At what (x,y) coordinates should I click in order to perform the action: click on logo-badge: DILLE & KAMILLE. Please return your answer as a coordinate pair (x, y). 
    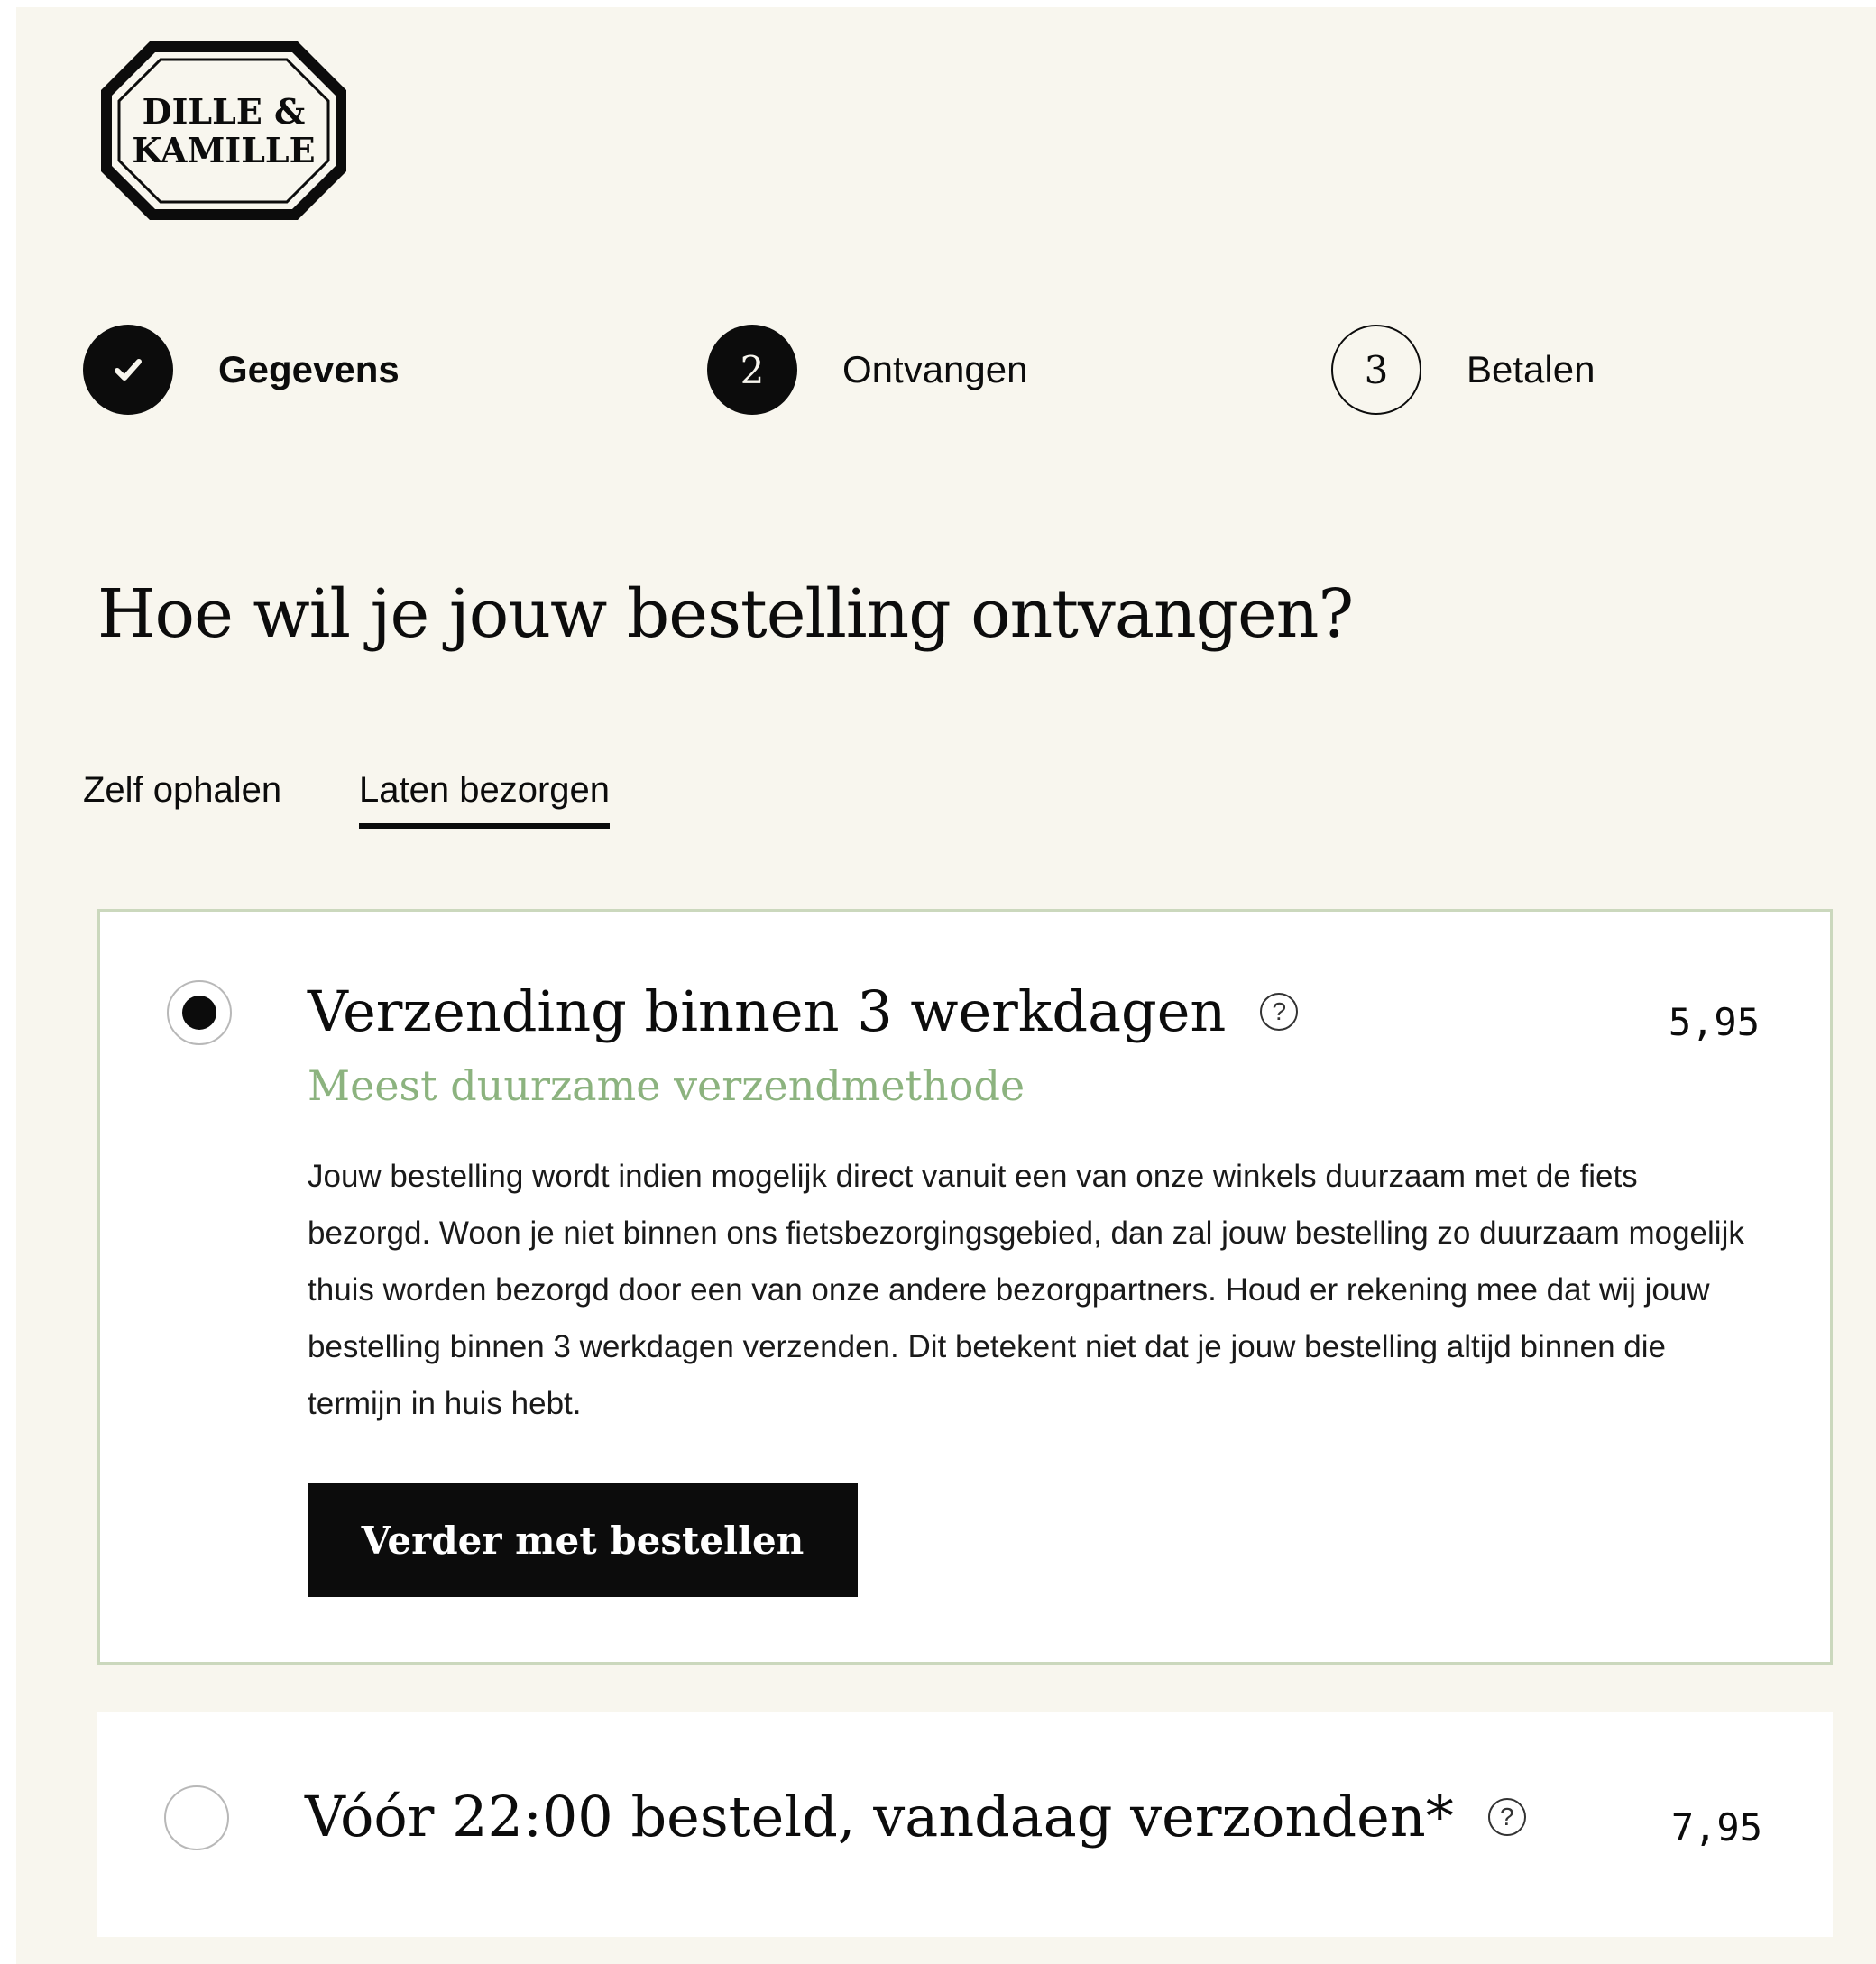
    Looking at the image, I should click on (223, 130).